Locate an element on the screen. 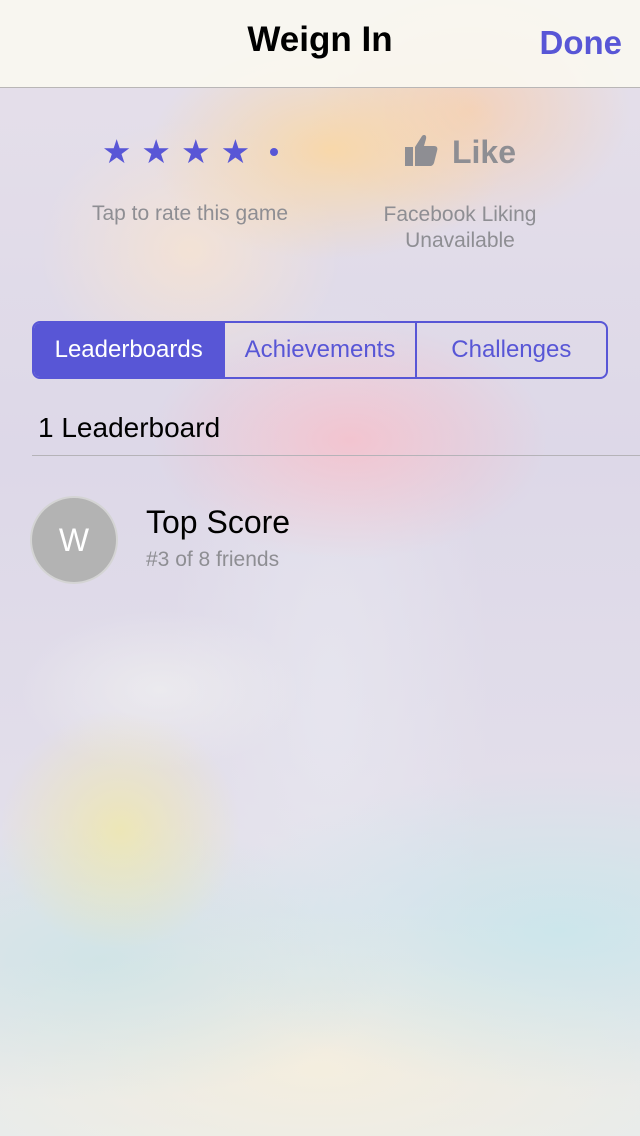 The height and width of the screenshot is (1136, 640). like-label: Like is located at coordinates (484, 151).